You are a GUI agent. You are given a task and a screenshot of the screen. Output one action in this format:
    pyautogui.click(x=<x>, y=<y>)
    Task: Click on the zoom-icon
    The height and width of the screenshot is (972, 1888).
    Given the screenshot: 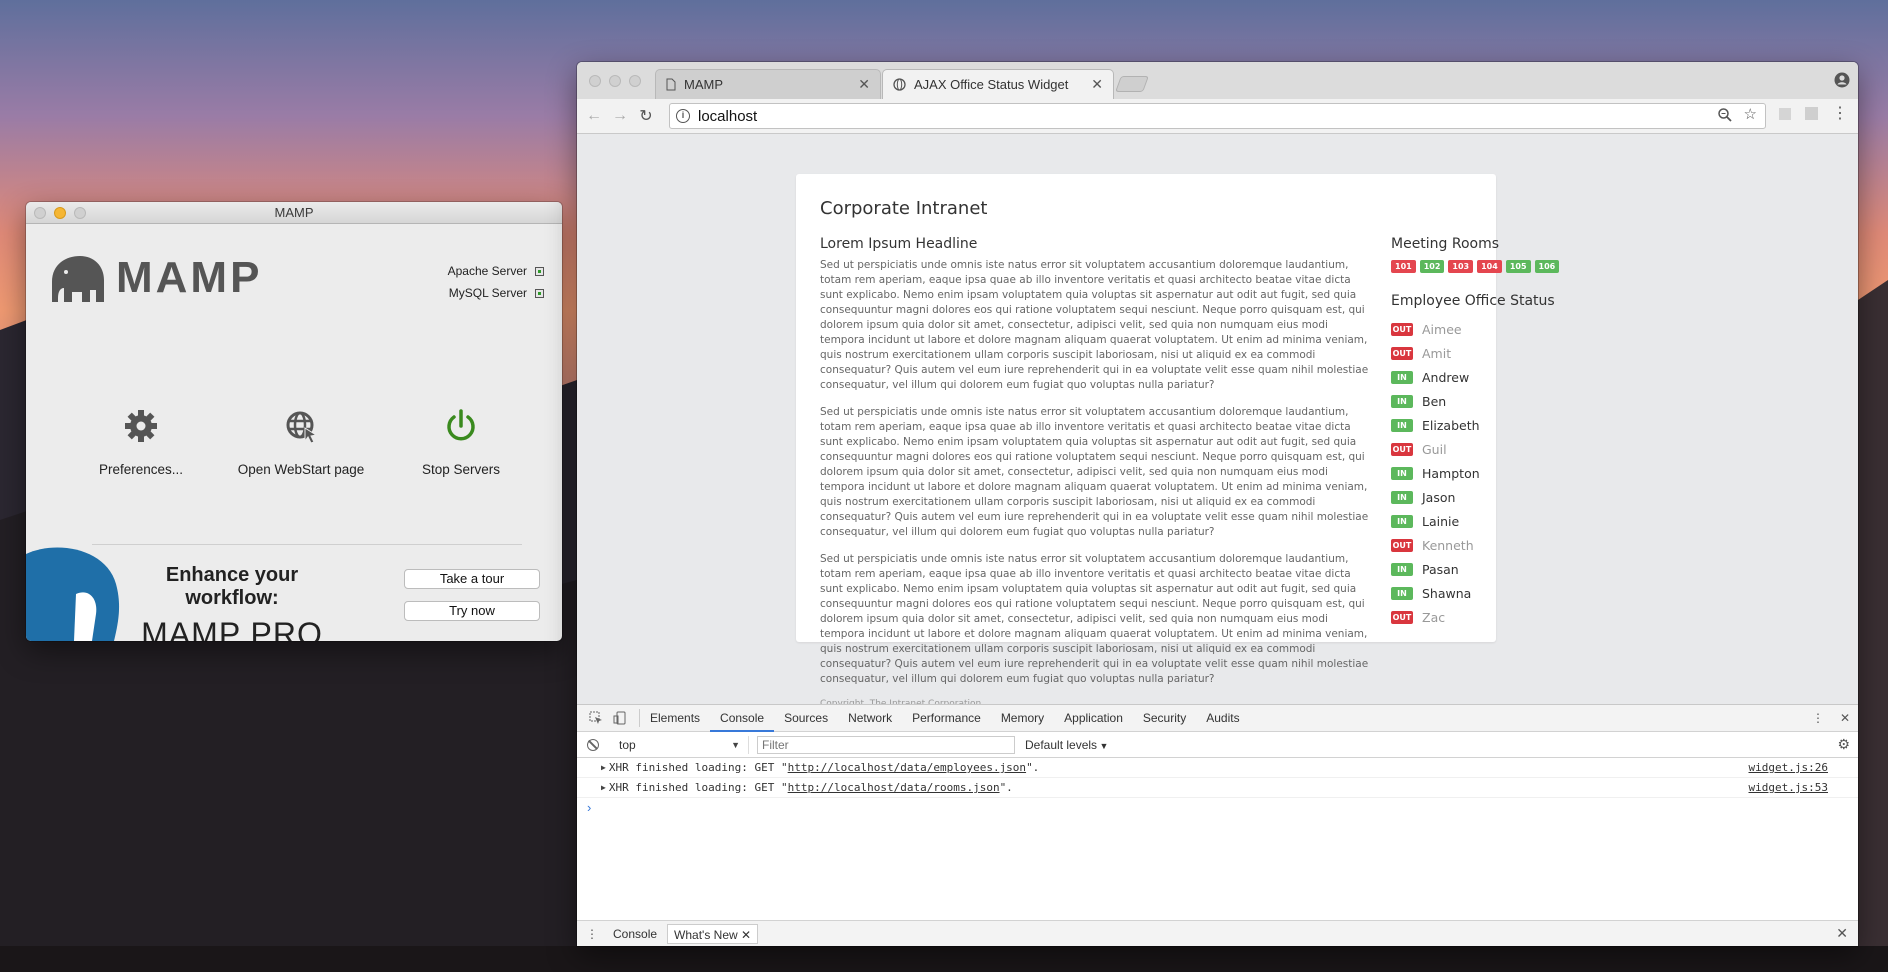 What is the action you would take?
    pyautogui.click(x=1724, y=115)
    